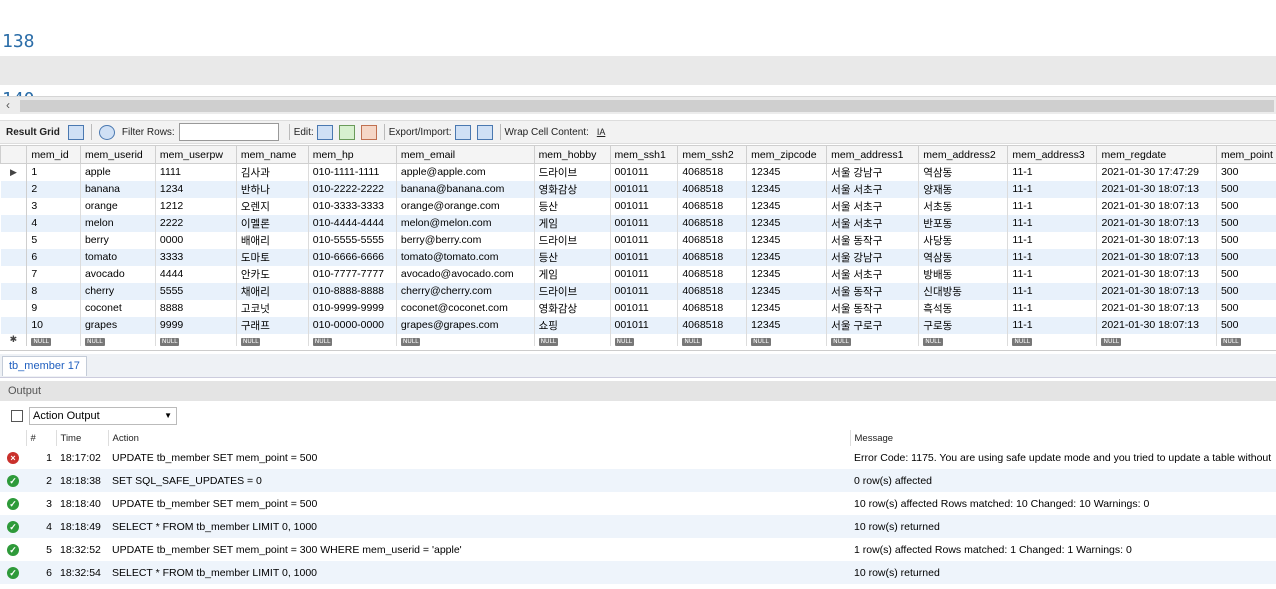 The image size is (1276, 589). Describe the element at coordinates (1052, 154) in the screenshot. I see `column-header-mem-address3: mem_address3` at that location.